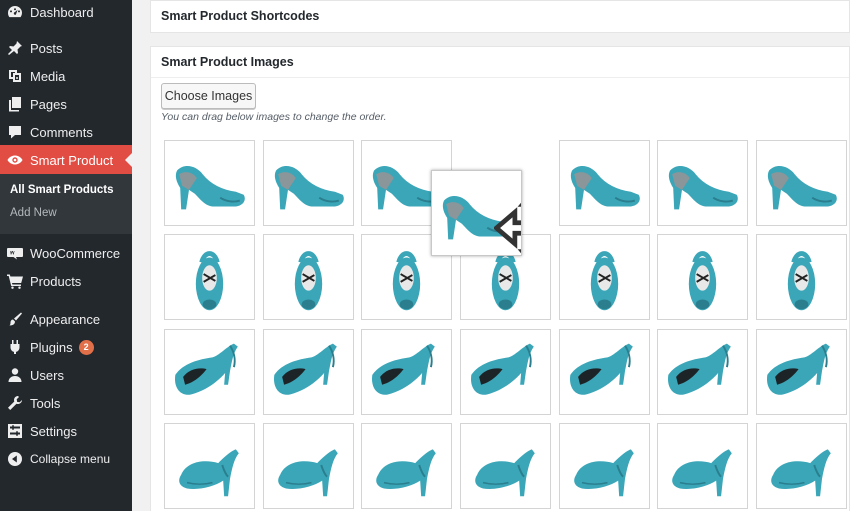 The width and height of the screenshot is (850, 511). What do you see at coordinates (129, 160) in the screenshot?
I see `current-menu-arrow` at bounding box center [129, 160].